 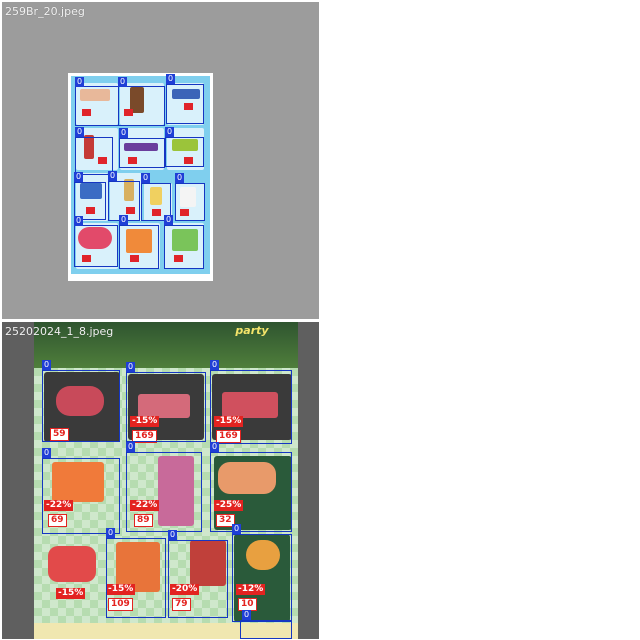 I want to click on product-image, so click(x=72, y=564).